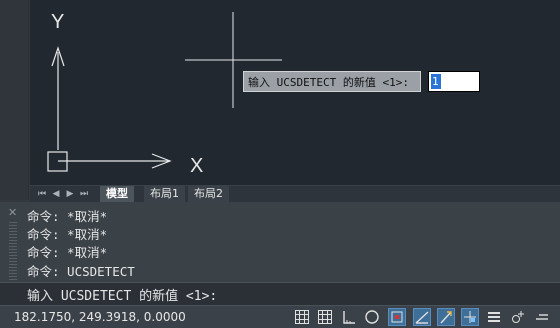  I want to click on isometric-drafting-icon, so click(422, 317).